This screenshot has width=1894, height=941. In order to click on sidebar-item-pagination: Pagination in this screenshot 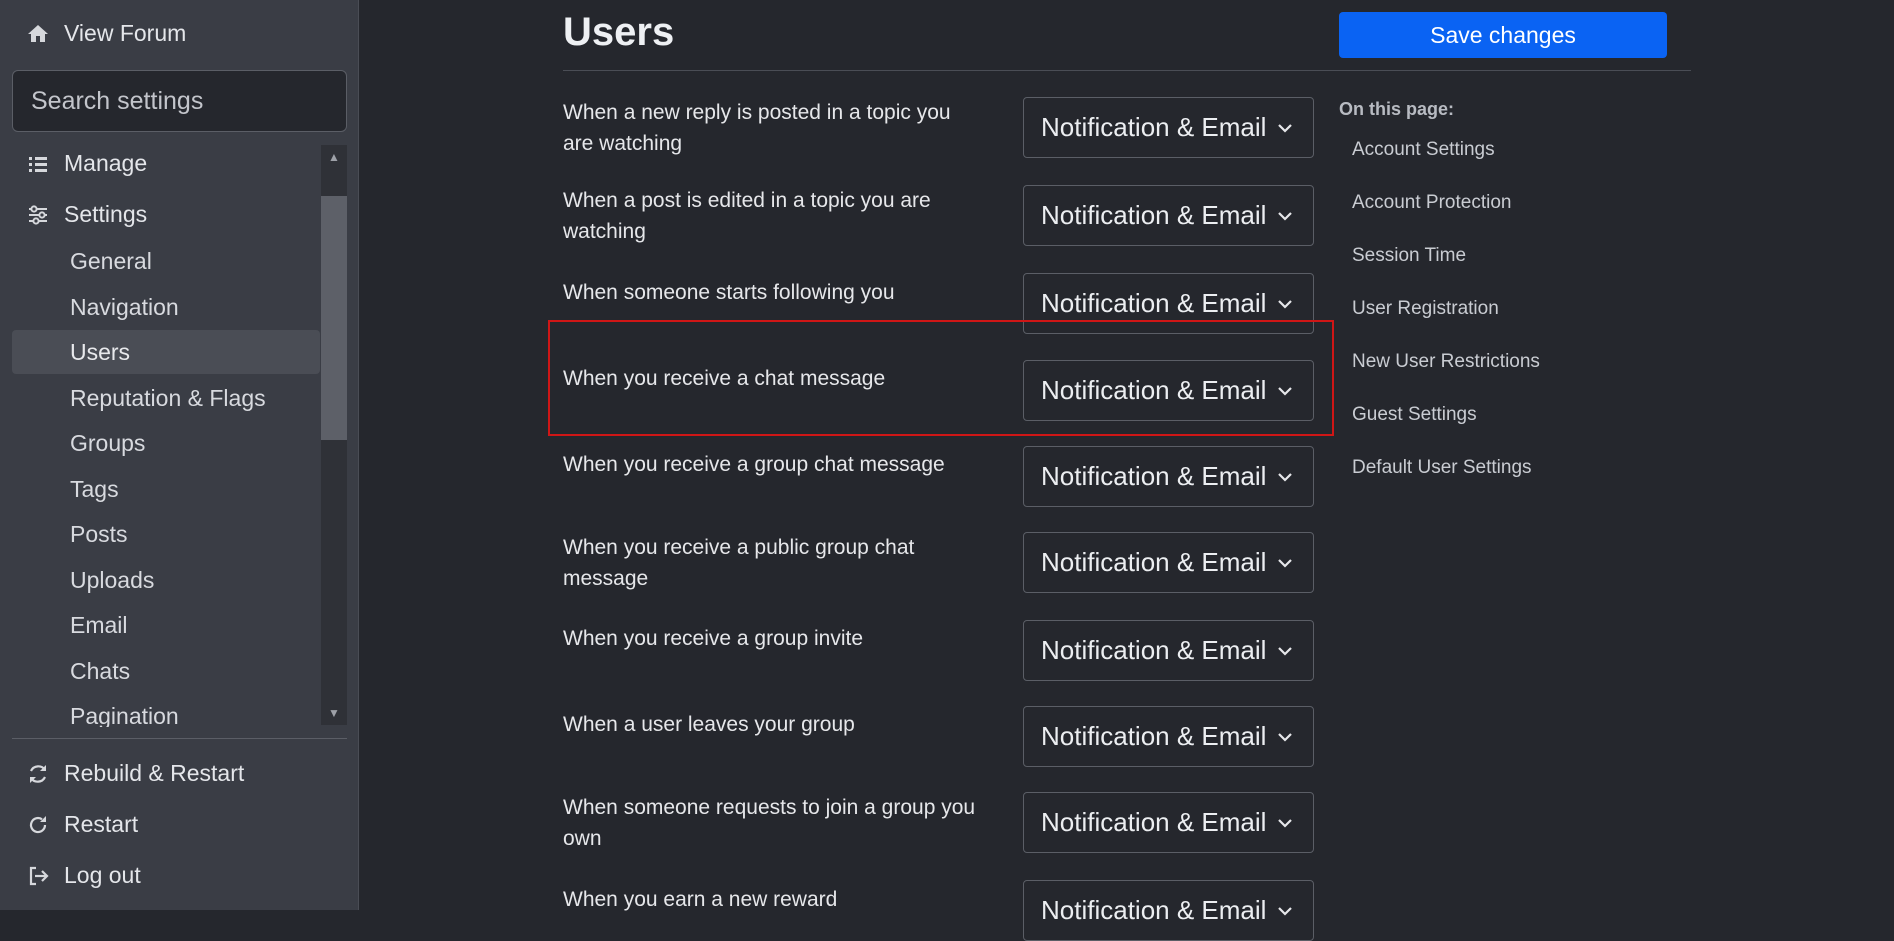, I will do `click(166, 711)`.